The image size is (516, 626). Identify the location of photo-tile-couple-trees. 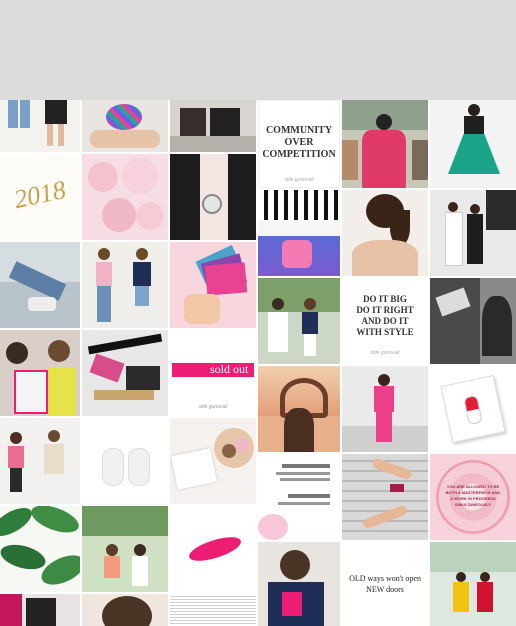
(125, 549).